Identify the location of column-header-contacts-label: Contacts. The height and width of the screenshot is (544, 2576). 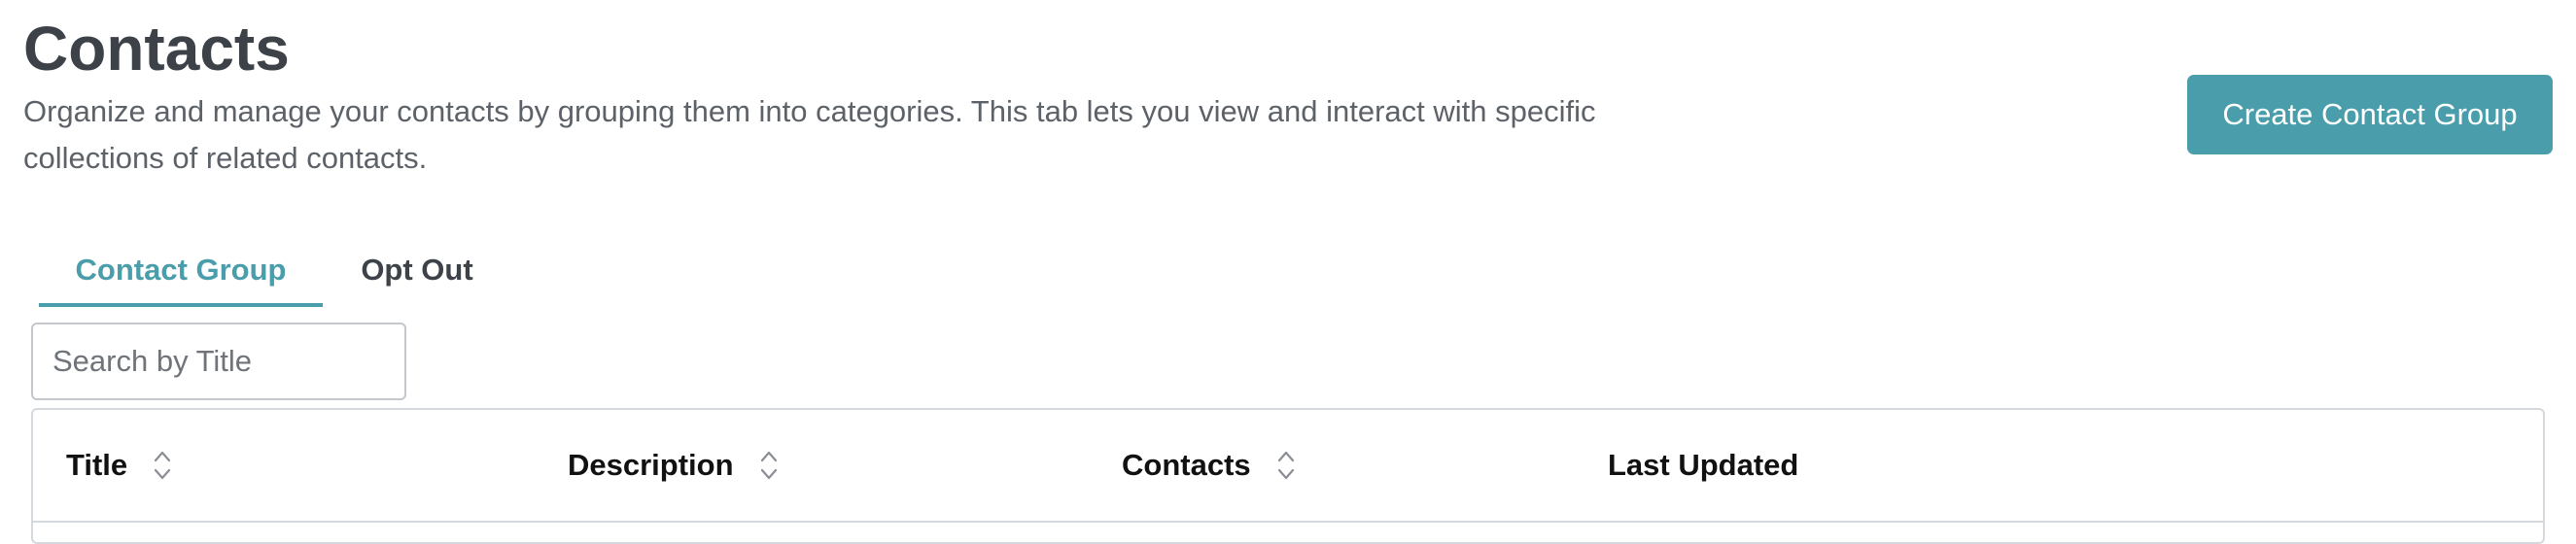
(1186, 465).